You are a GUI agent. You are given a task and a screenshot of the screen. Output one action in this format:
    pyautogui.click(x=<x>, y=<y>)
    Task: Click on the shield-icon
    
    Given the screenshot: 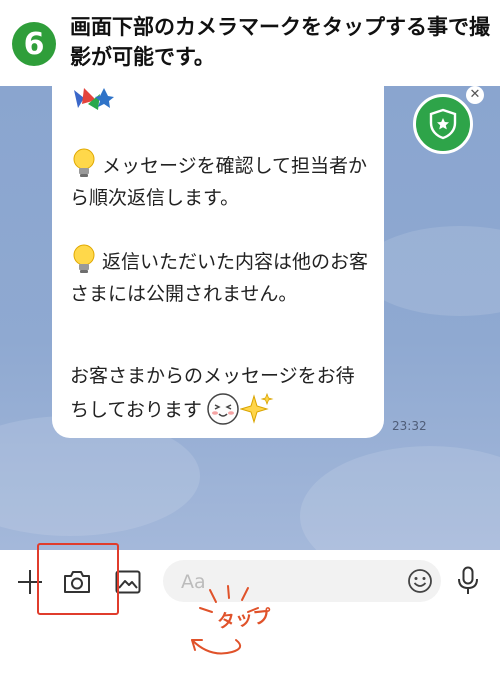 What is the action you would take?
    pyautogui.click(x=443, y=124)
    